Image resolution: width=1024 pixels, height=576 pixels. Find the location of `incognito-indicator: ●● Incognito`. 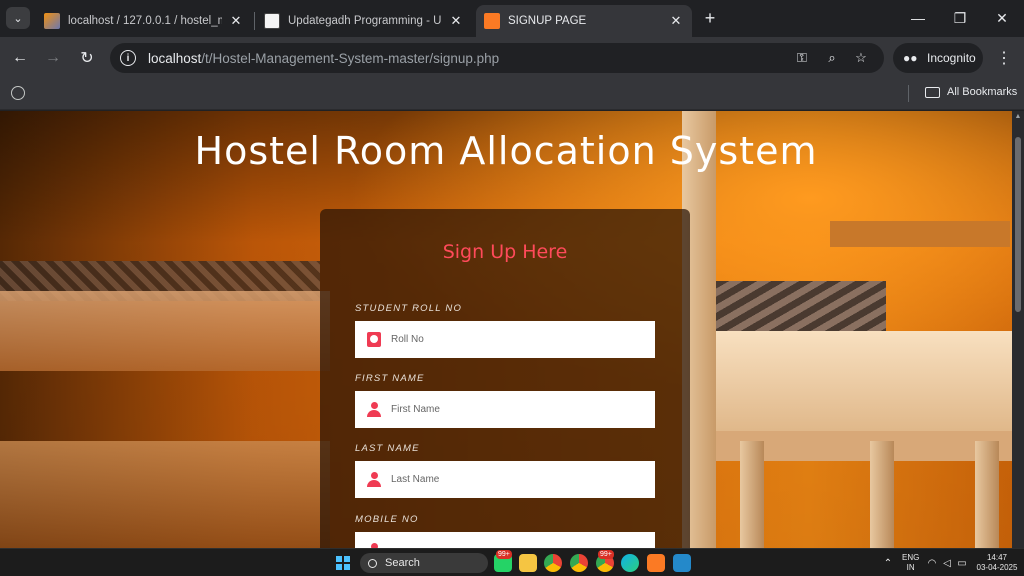

incognito-indicator: ●● Incognito is located at coordinates (938, 58).